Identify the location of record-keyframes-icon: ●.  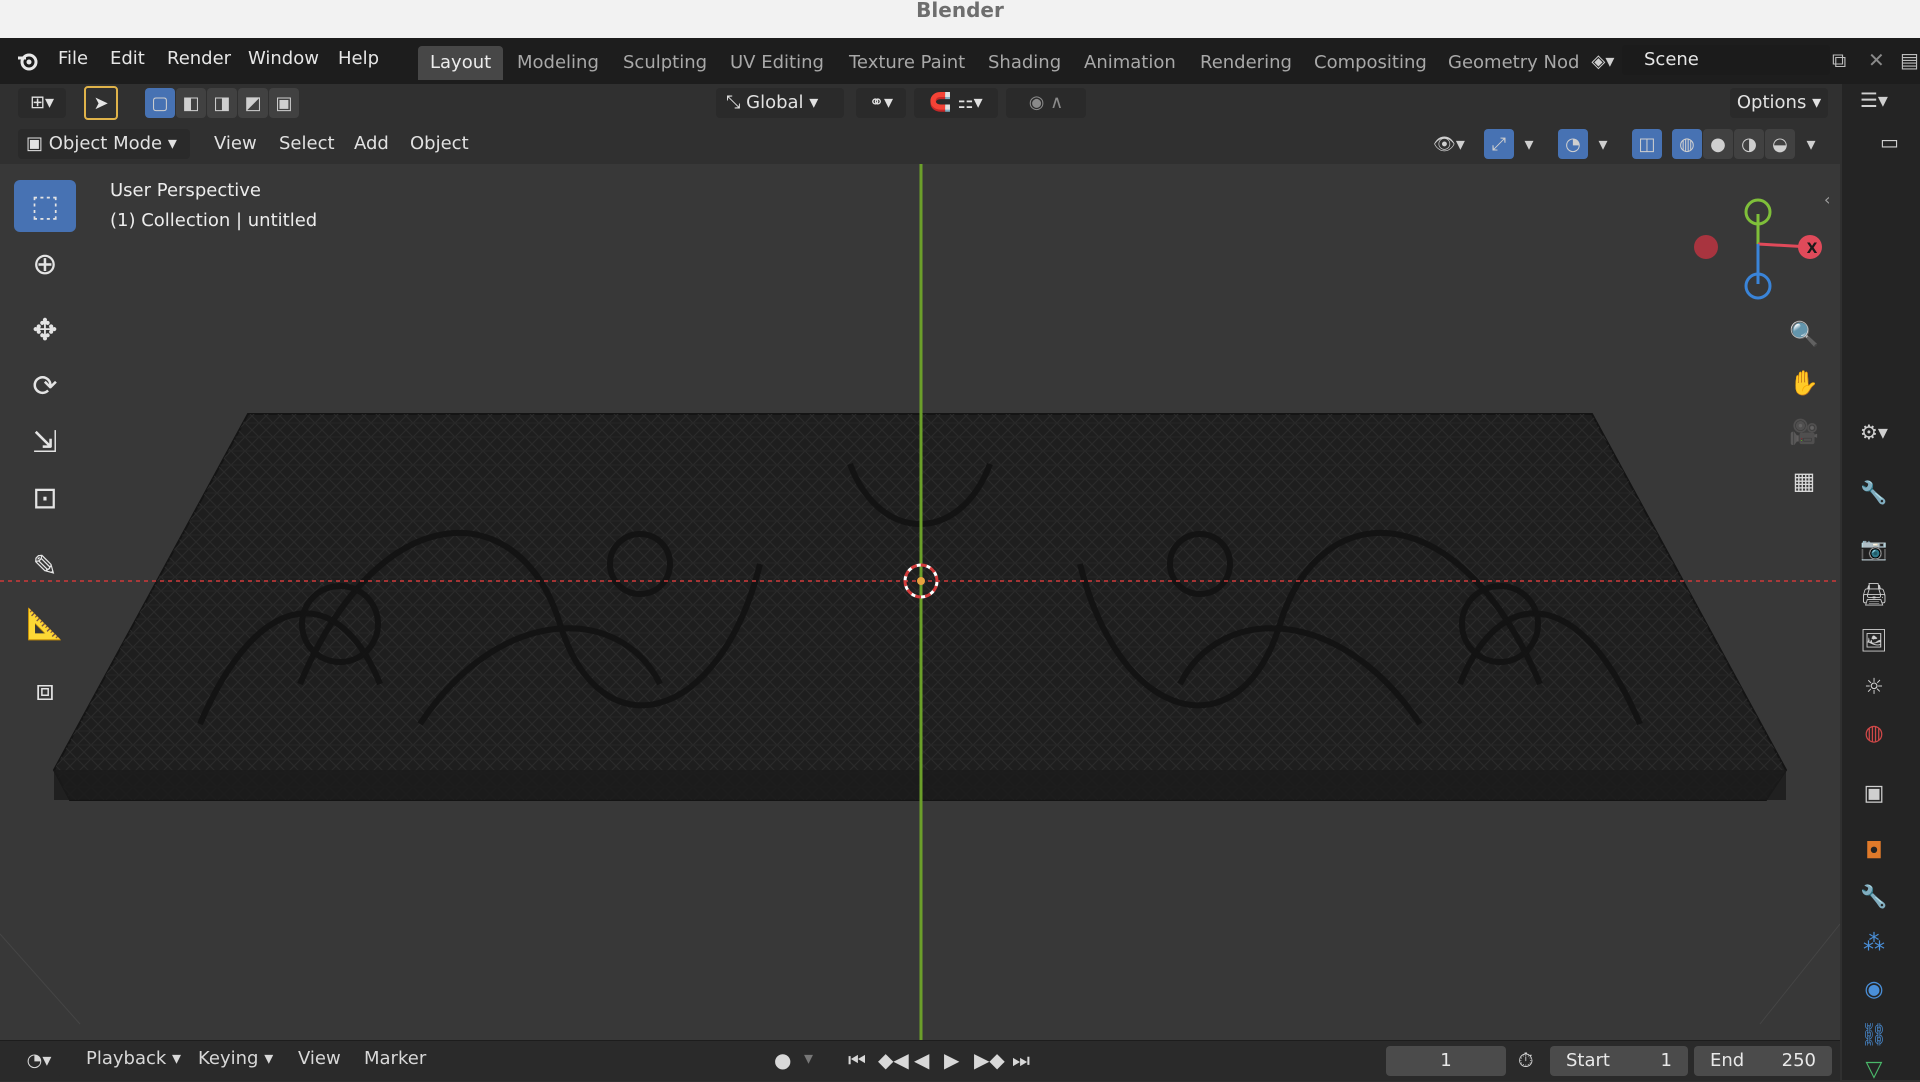
(782, 1060).